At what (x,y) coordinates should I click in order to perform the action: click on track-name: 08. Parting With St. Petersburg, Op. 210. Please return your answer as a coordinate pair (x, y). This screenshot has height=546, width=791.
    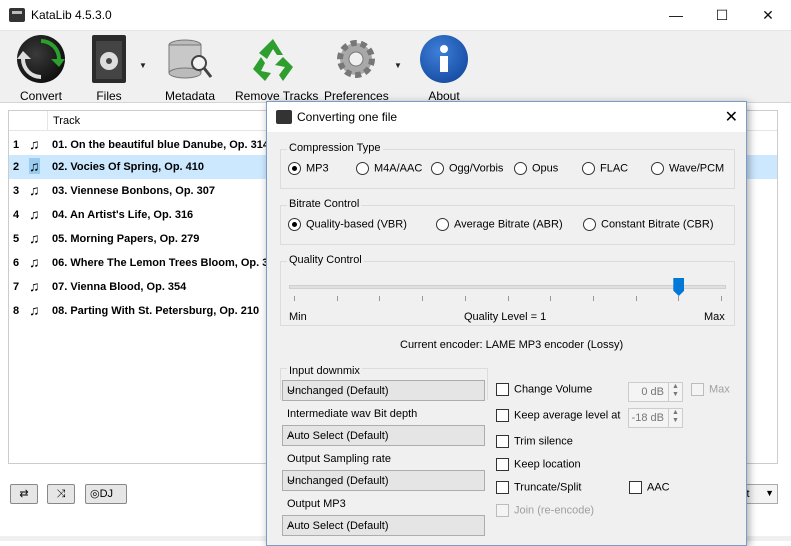
    Looking at the image, I should click on (156, 311).